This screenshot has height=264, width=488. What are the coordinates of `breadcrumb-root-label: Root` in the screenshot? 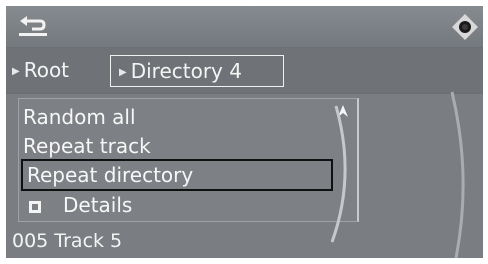 It's located at (46, 70).